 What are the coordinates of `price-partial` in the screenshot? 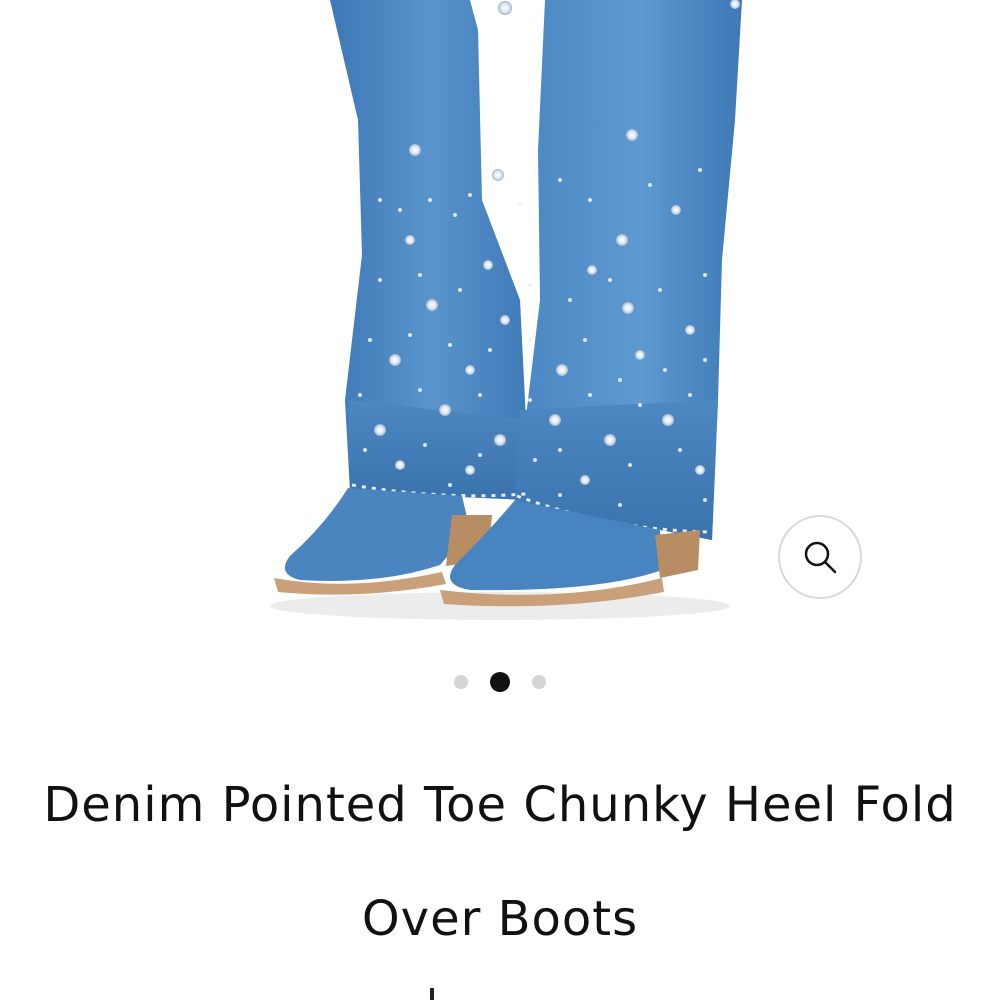 It's located at (430, 994).